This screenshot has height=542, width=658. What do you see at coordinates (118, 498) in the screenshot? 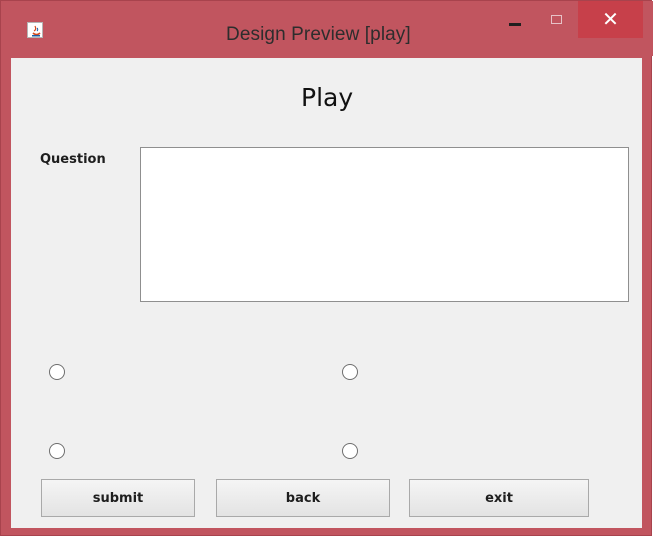
I see `submit-button: submit` at bounding box center [118, 498].